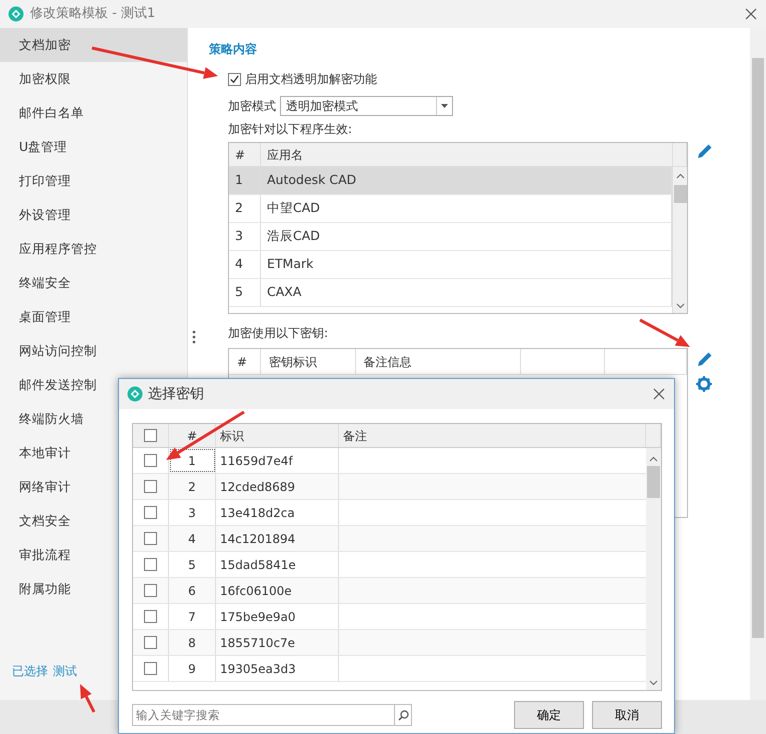  Describe the element at coordinates (93, 113) in the screenshot. I see `sidebar-item: 邮件白名单` at that location.